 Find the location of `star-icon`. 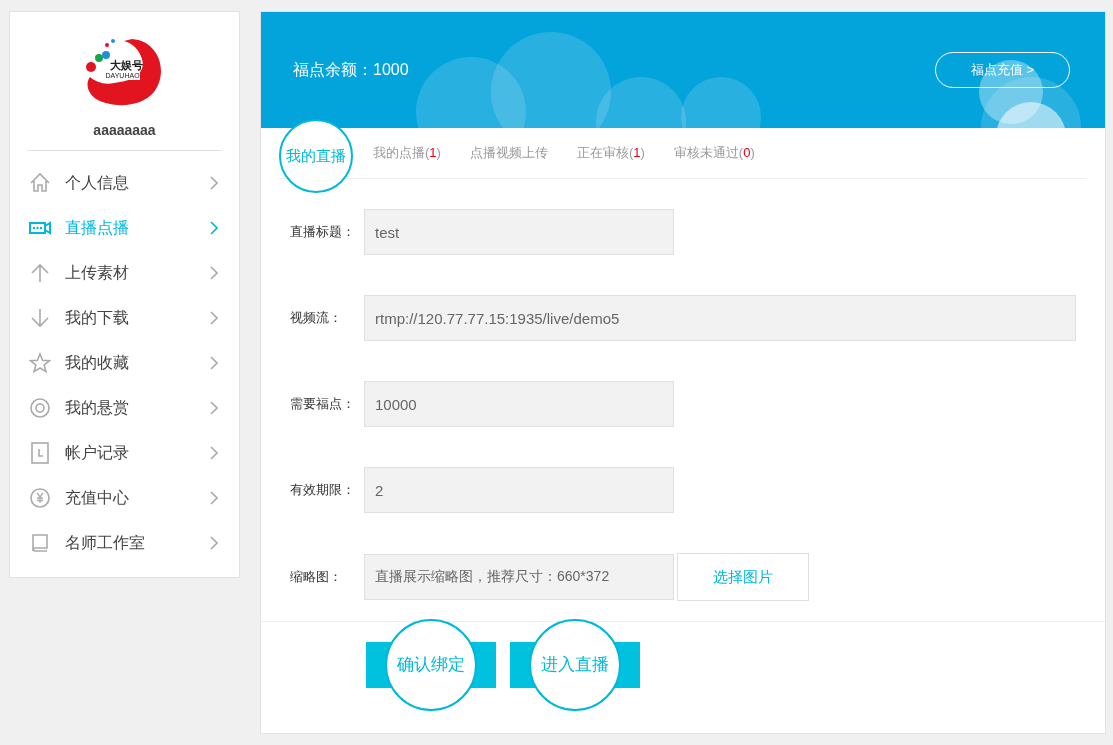

star-icon is located at coordinates (40, 362).